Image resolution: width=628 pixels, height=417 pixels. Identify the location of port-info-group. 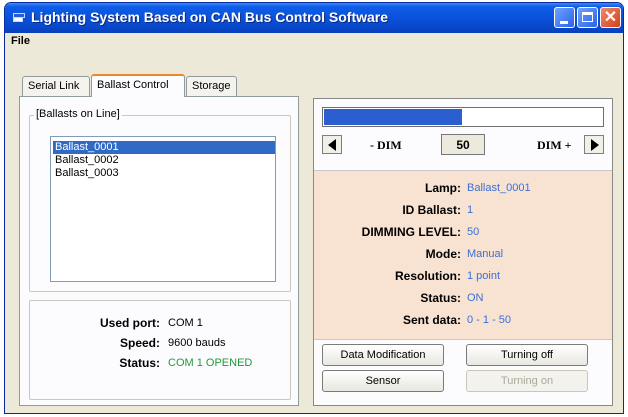
(160, 350).